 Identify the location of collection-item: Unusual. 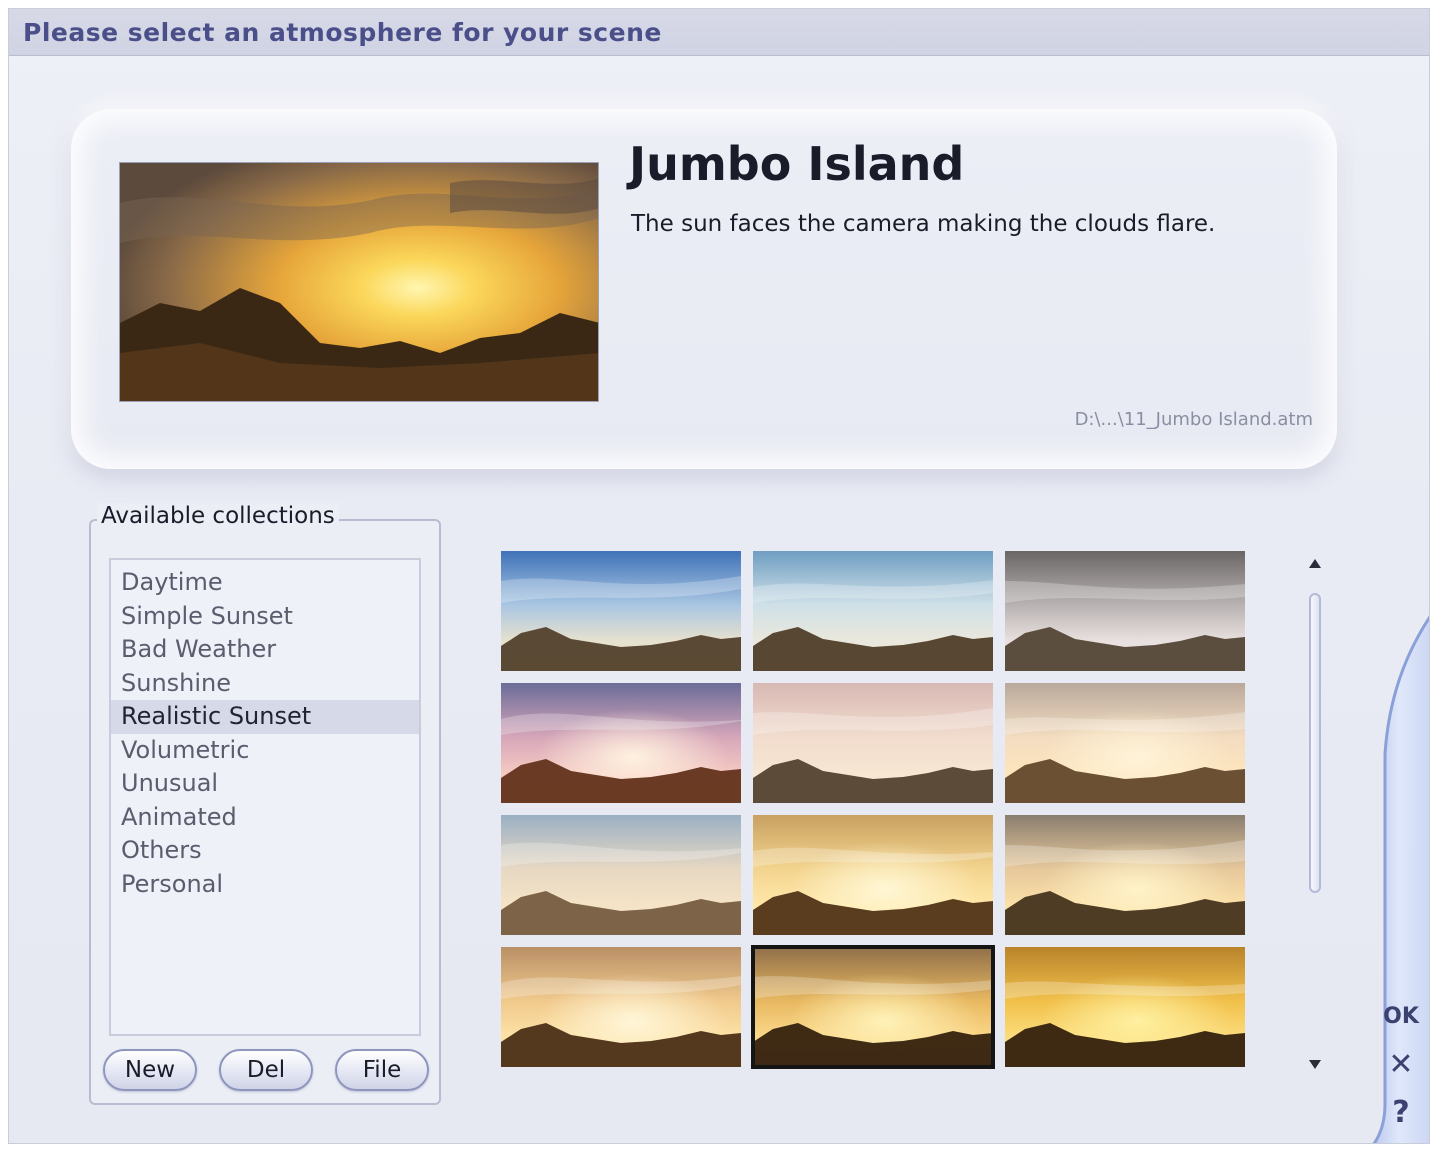
(265, 784).